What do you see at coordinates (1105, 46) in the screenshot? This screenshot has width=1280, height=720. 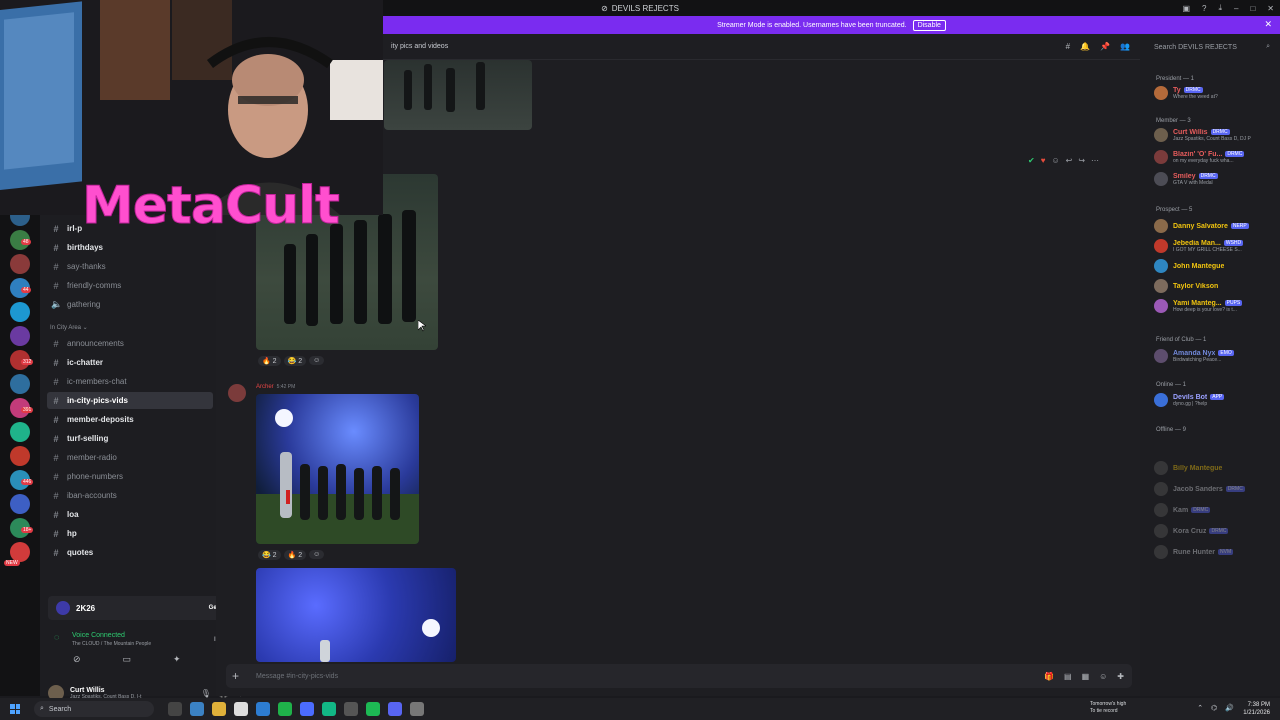 I see `pin-icon: 📌` at bounding box center [1105, 46].